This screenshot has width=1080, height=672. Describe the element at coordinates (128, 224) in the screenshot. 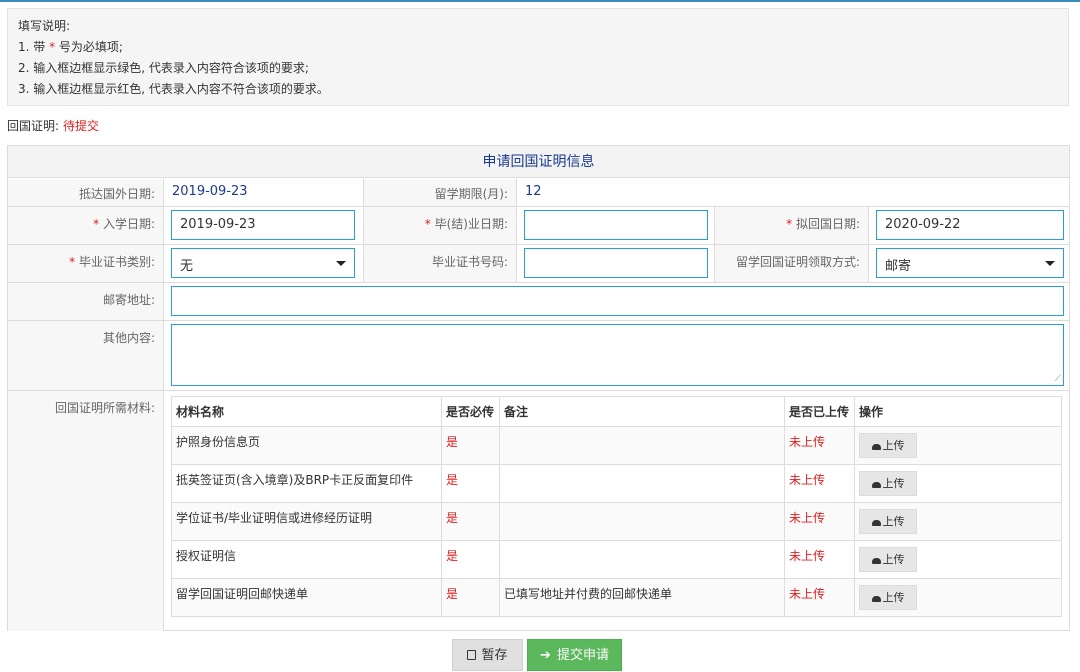

I see `enroll-date-label: 入学日期:` at that location.